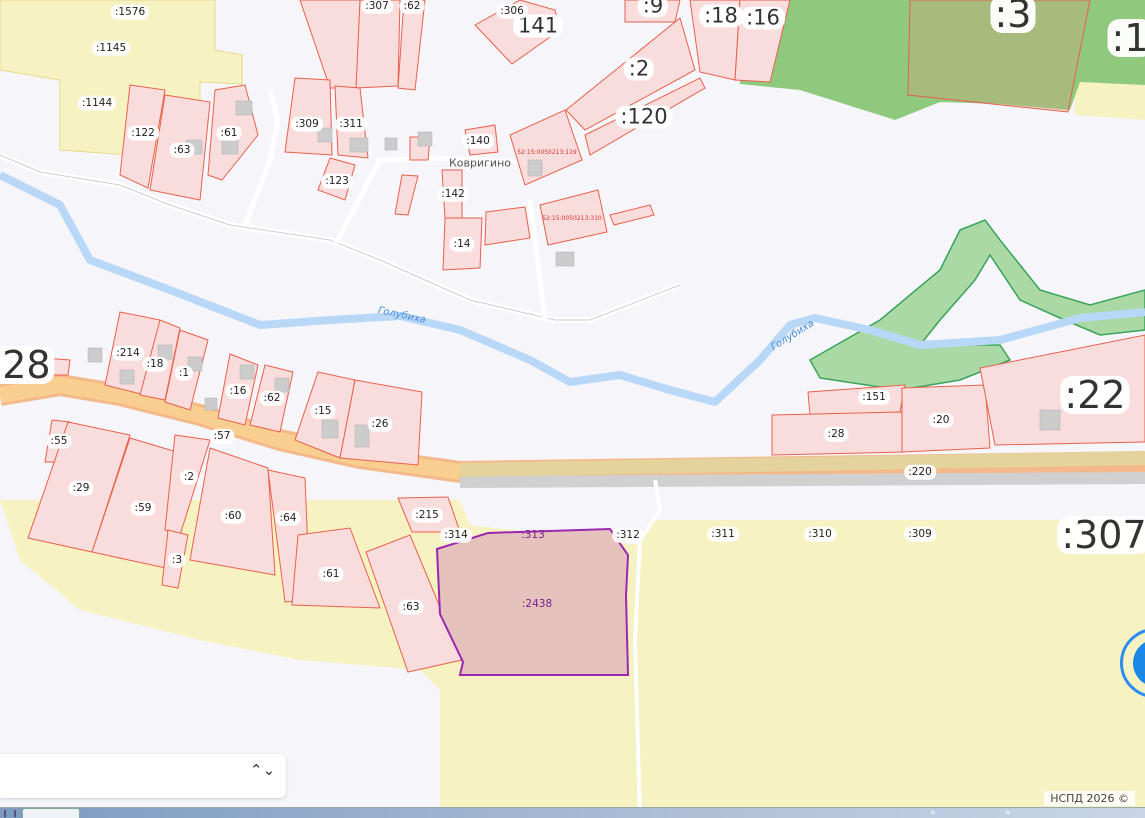  I want to click on parcel-label: :214, so click(128, 353).